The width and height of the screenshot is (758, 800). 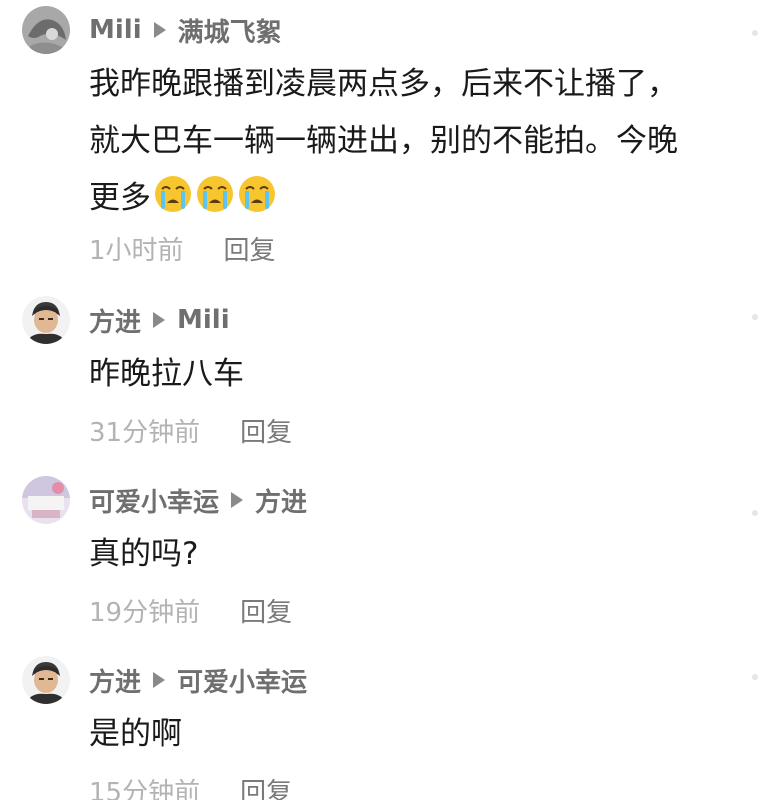 I want to click on comment-text: 昨晚拉八车, so click(x=409, y=374).